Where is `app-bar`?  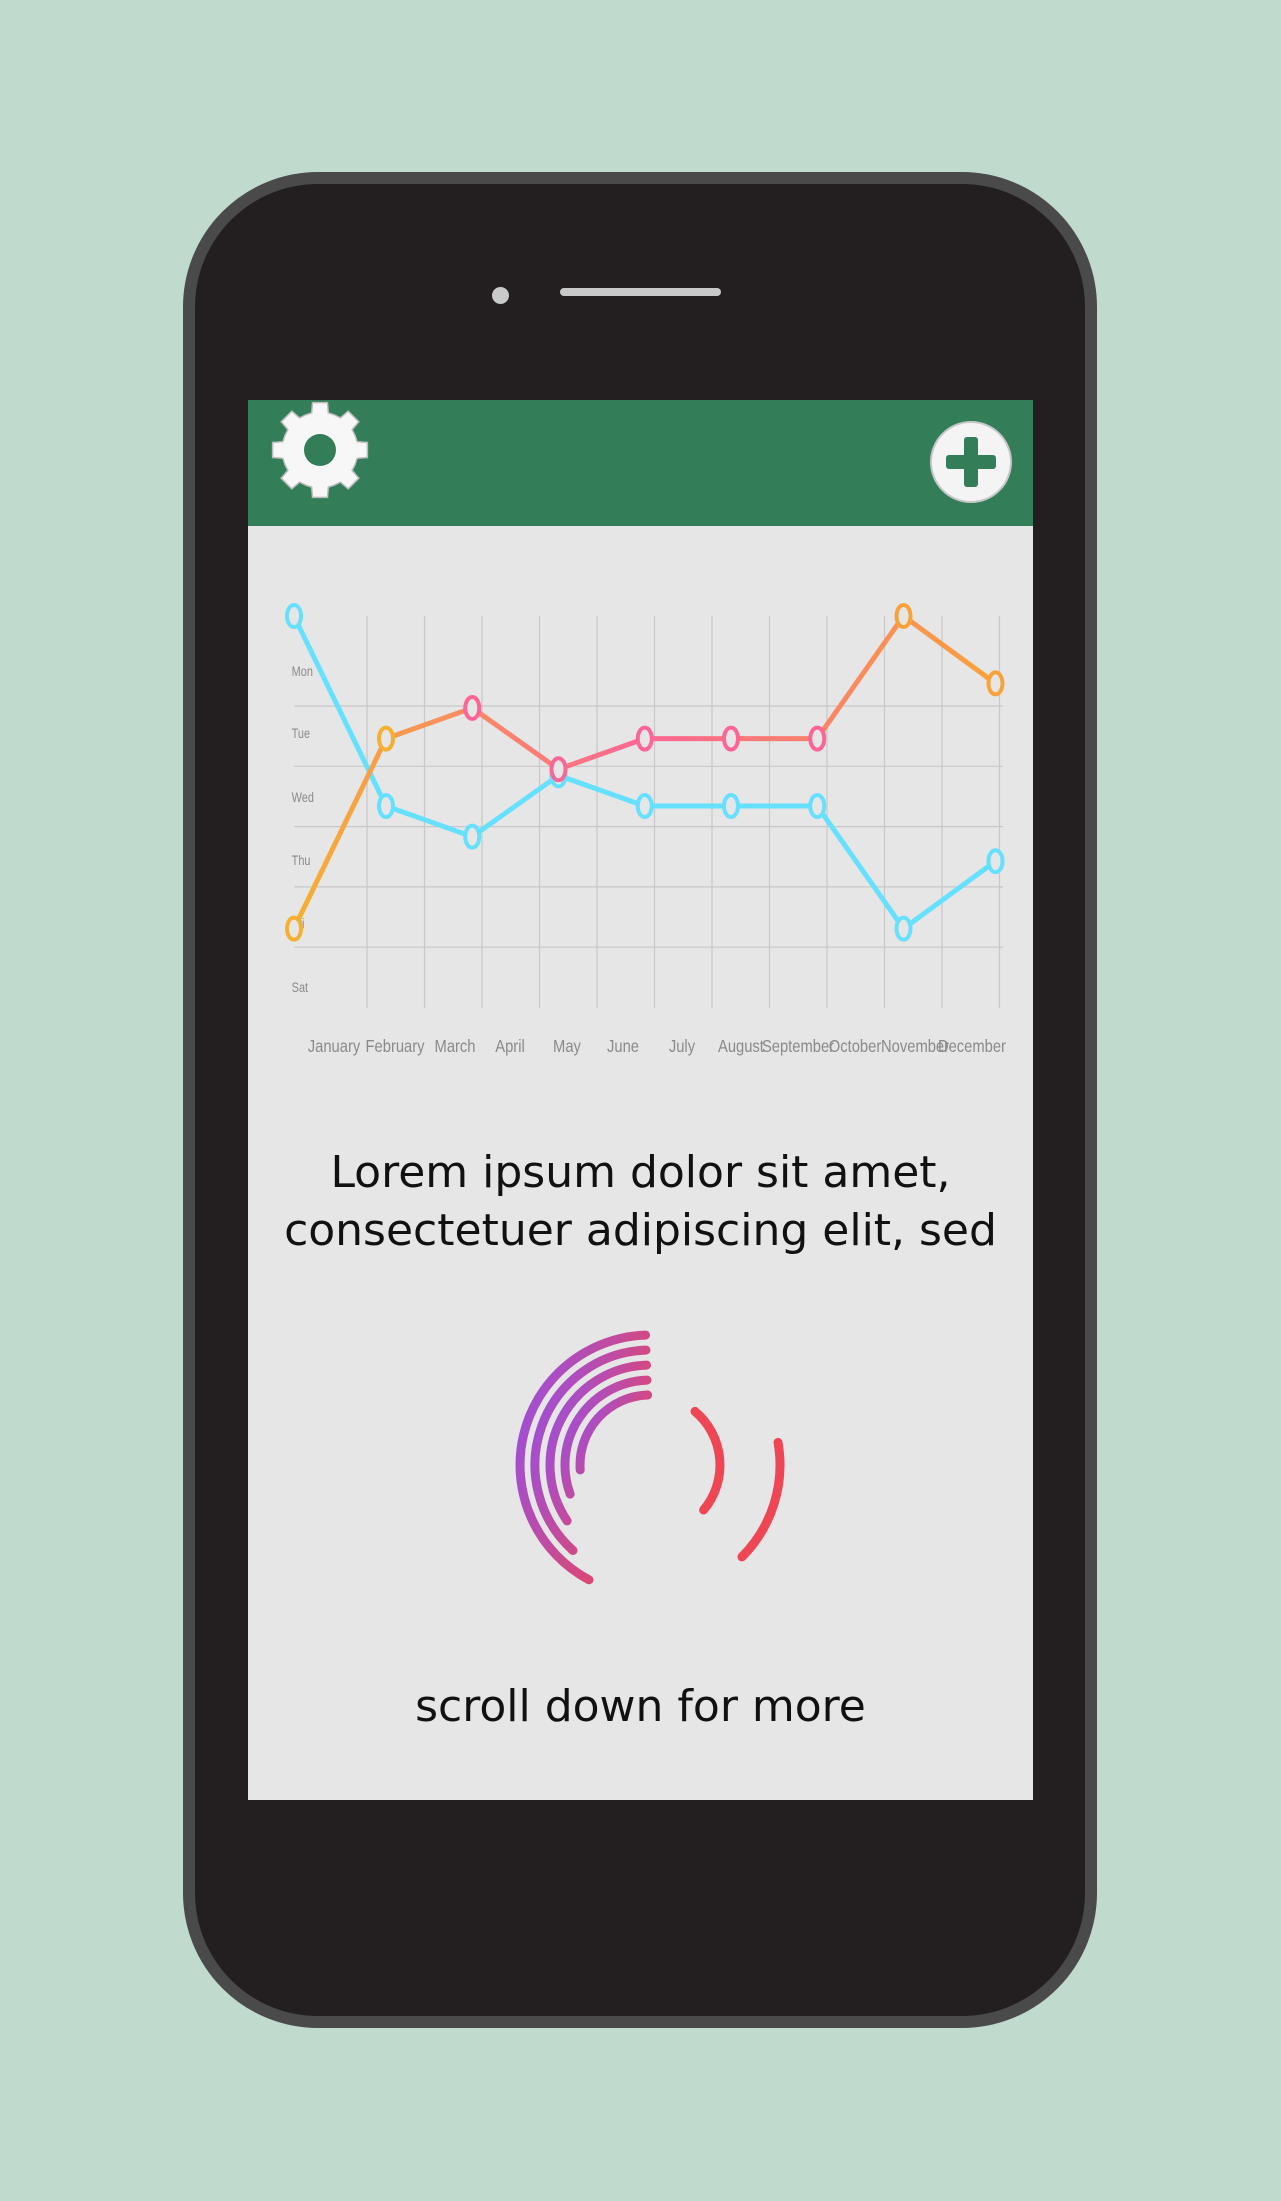 app-bar is located at coordinates (640, 463).